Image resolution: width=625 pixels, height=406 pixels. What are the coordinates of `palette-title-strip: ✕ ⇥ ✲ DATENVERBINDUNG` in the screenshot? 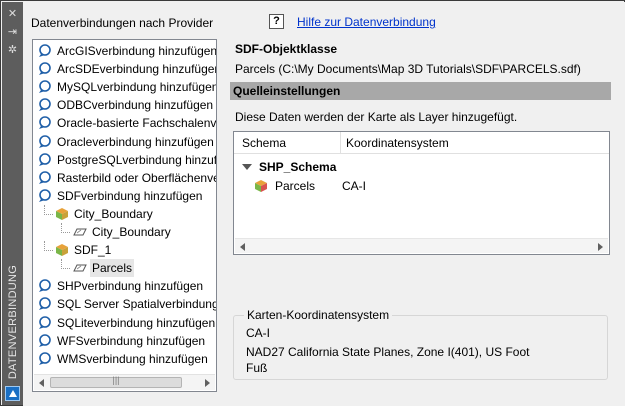 It's located at (12, 203).